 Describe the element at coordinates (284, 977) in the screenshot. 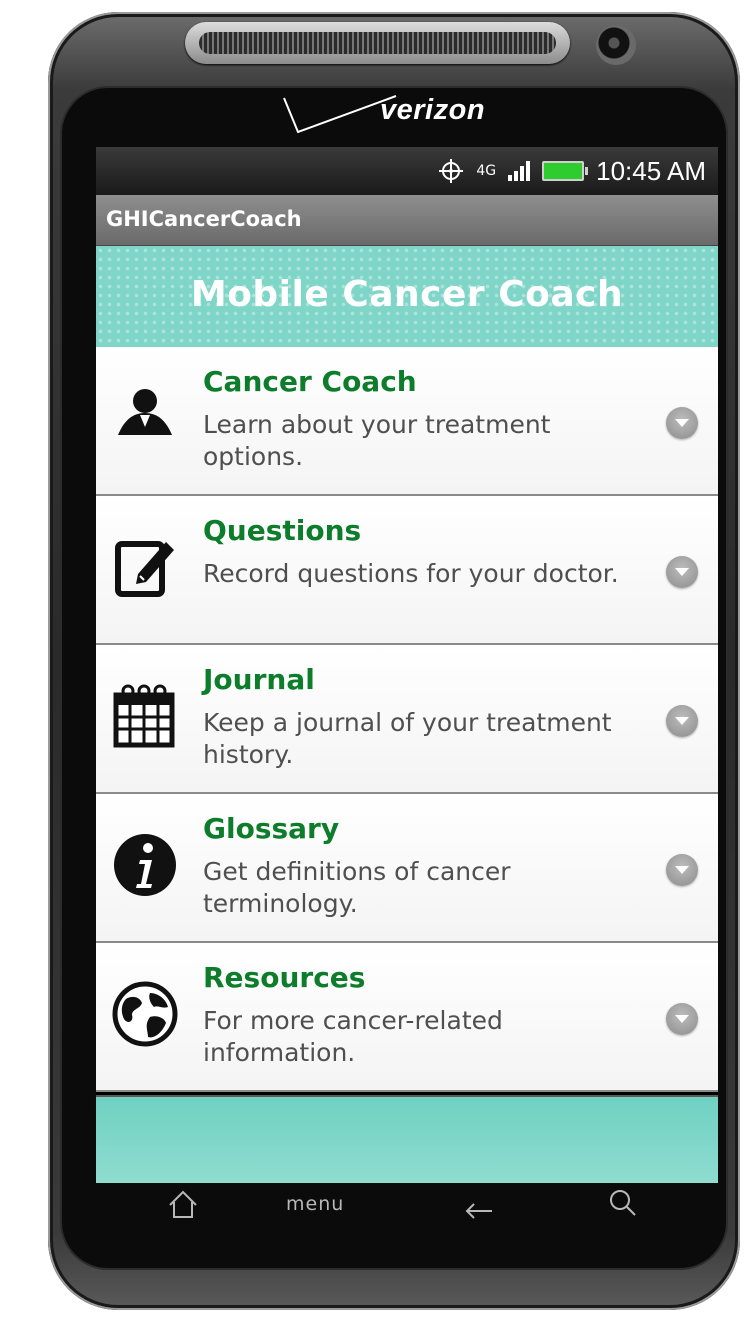

I see `menu-item-label: Resources` at that location.